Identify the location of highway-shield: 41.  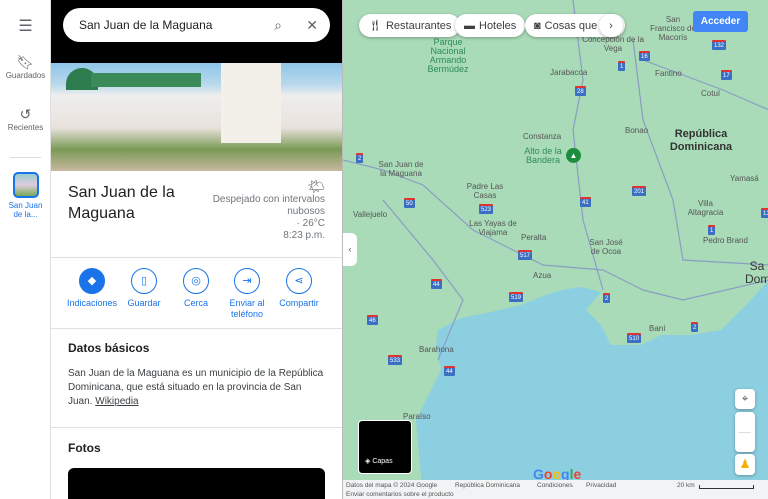
(585, 202).